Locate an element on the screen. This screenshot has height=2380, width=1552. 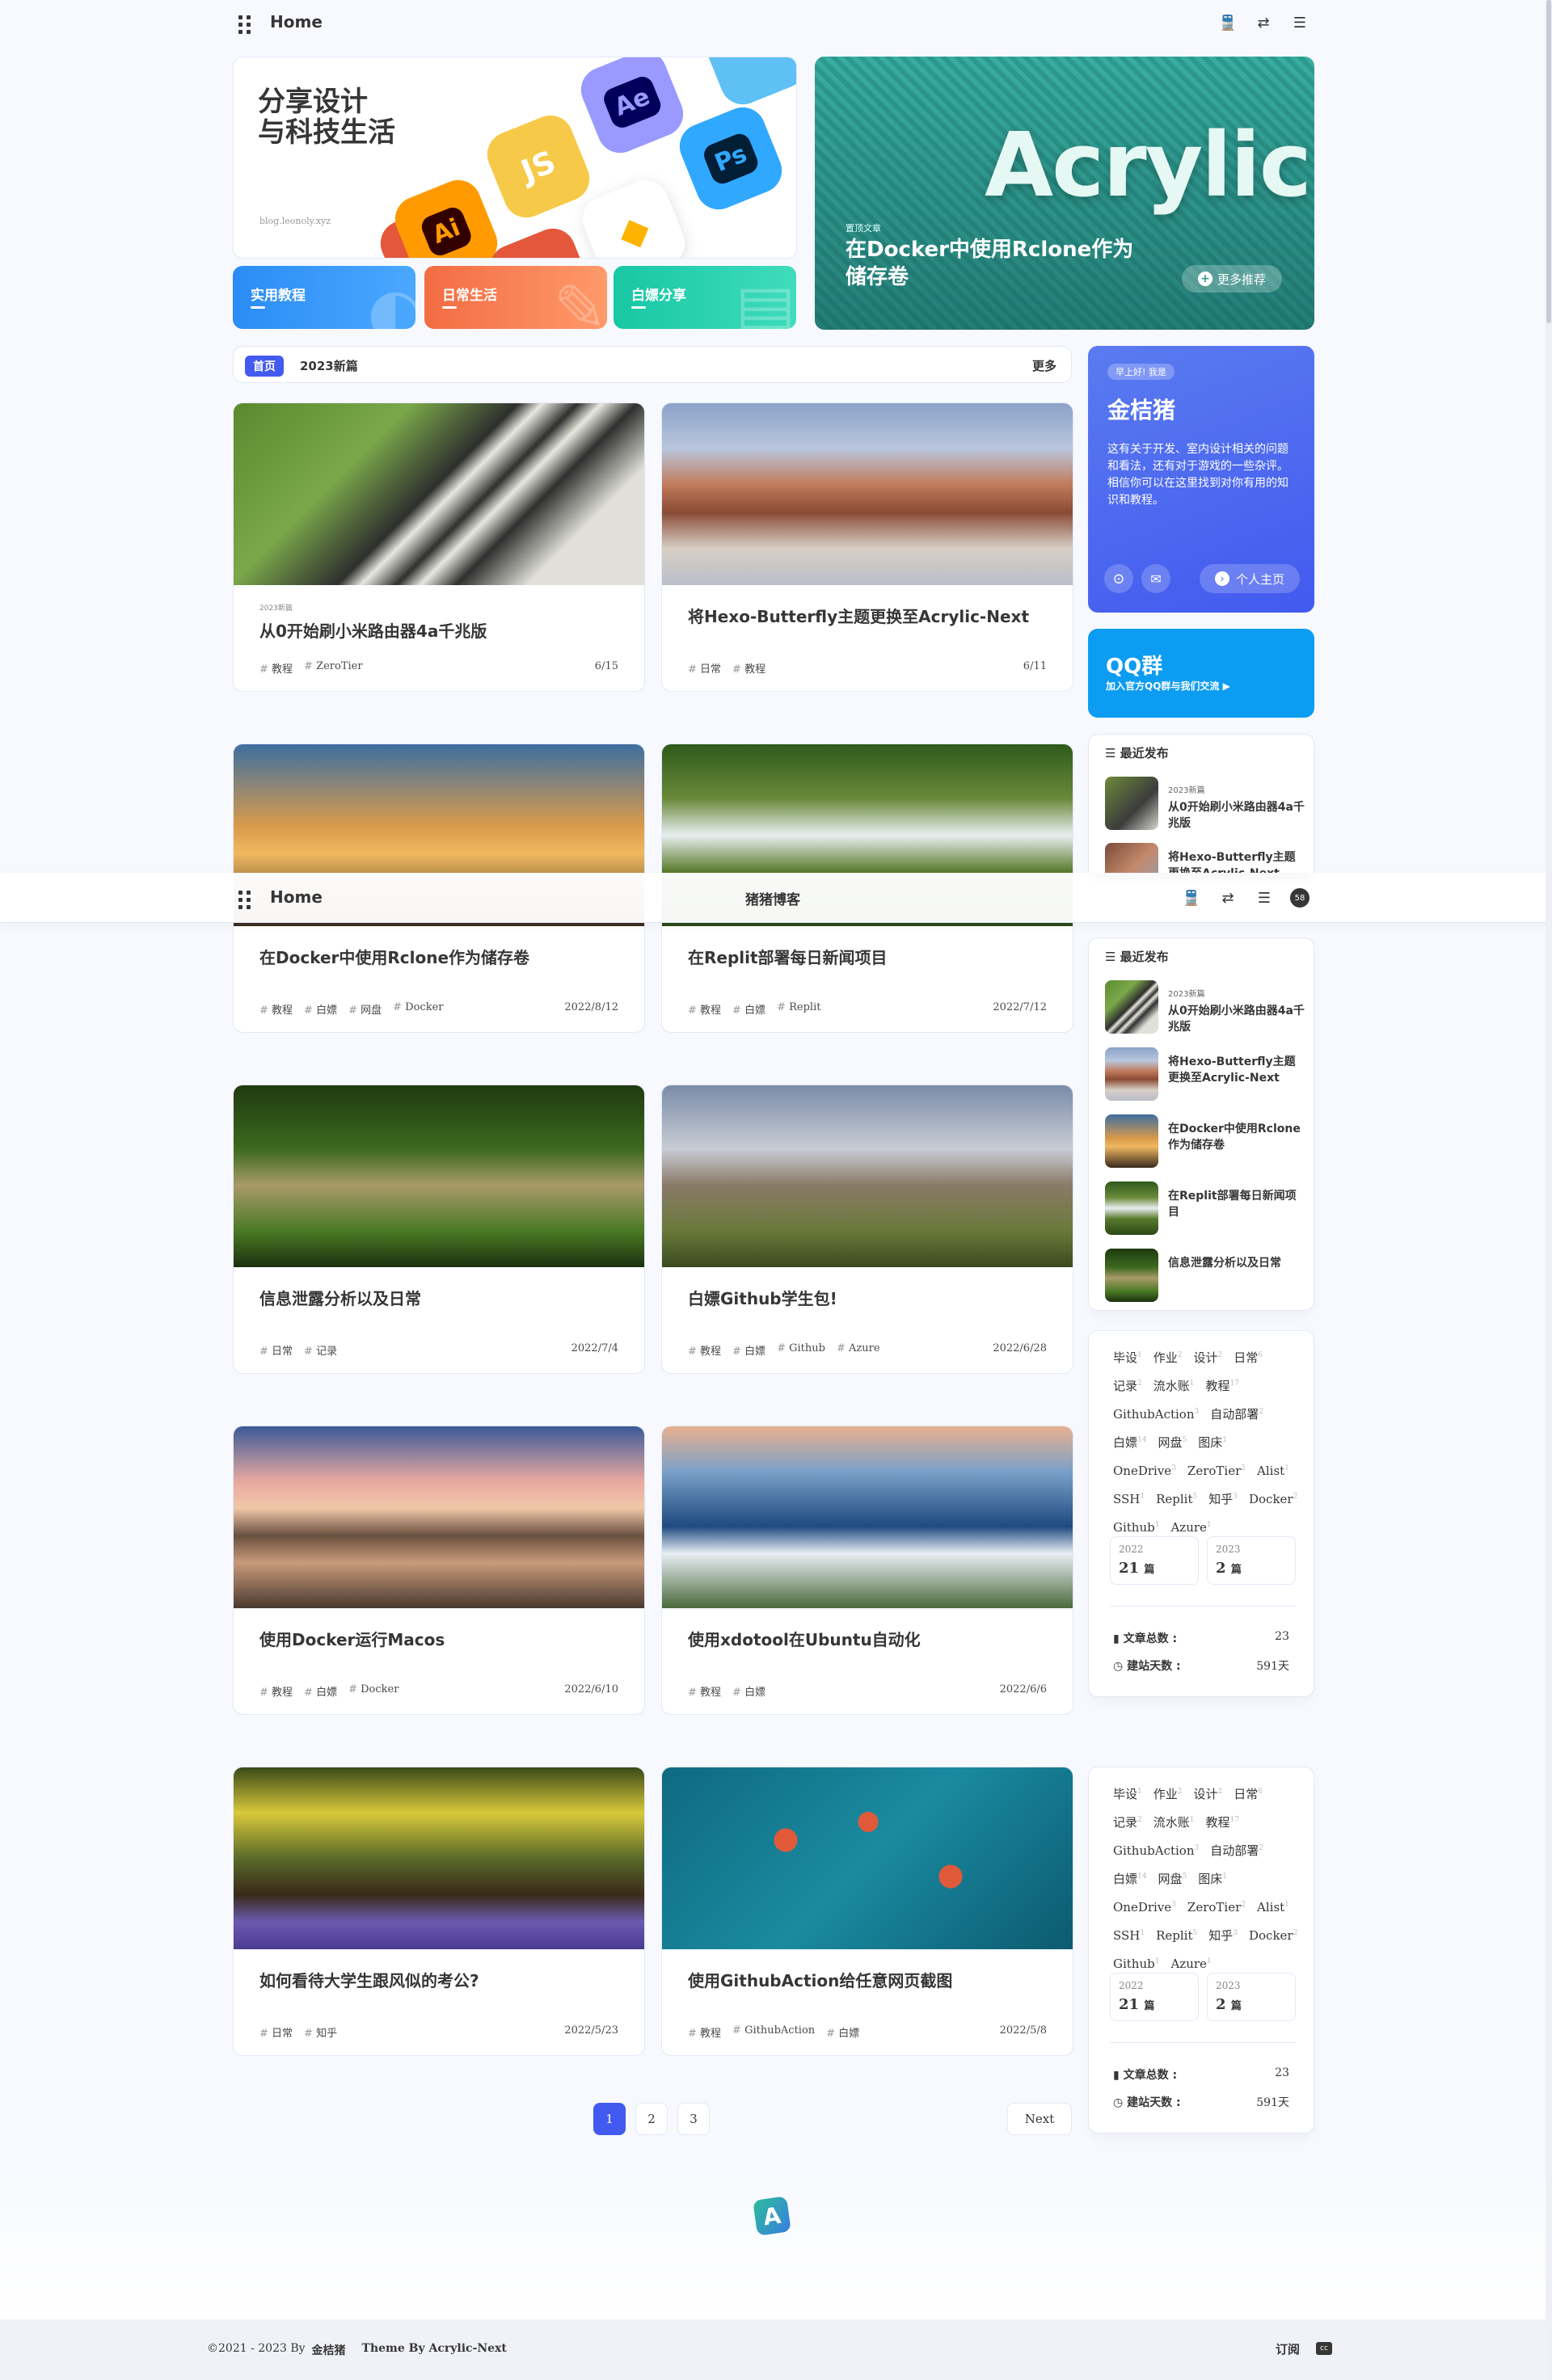
tag-link: 日常6 is located at coordinates (1248, 1793).